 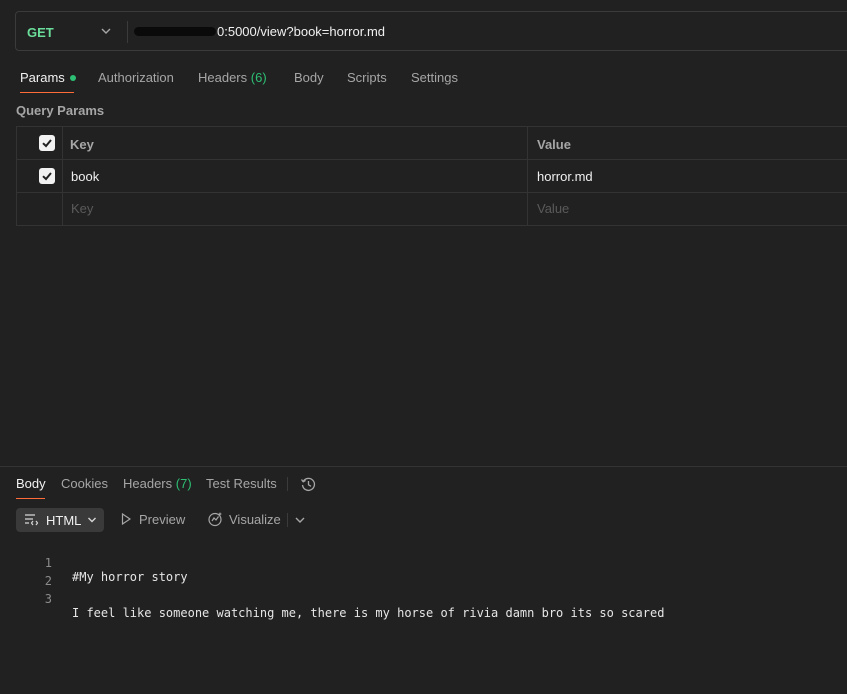 I want to click on tab-authorization: Authorization, so click(x=136, y=77).